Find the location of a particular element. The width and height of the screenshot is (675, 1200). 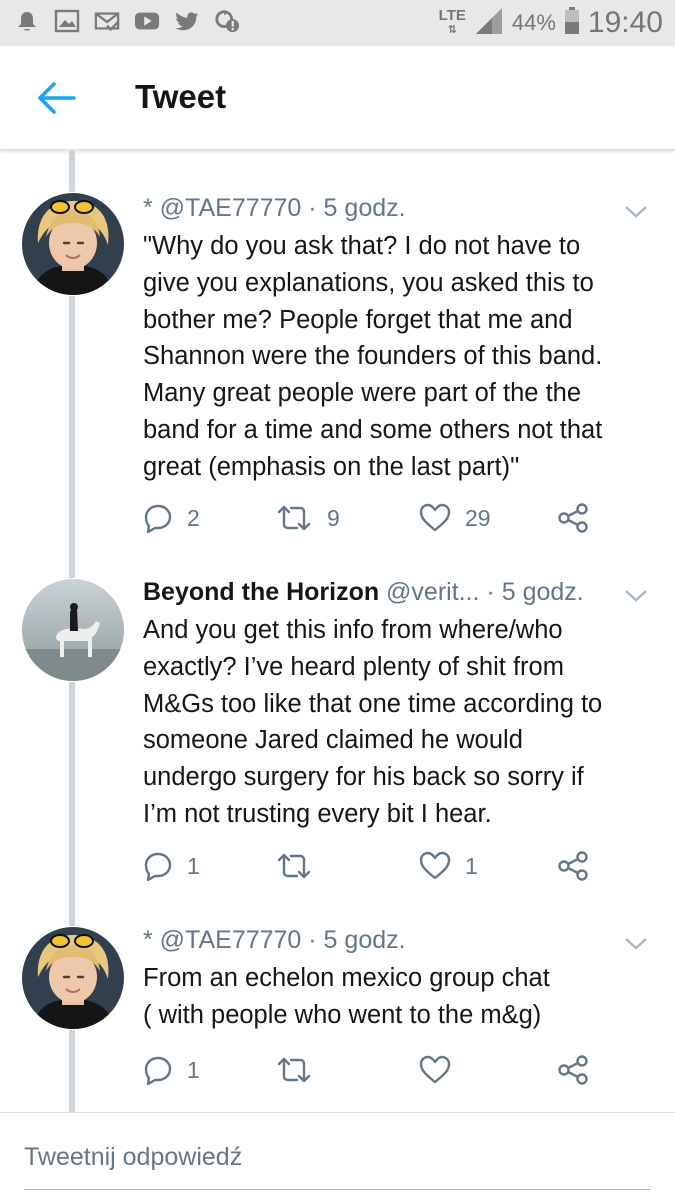

reply-button: 2 is located at coordinates (171, 518).